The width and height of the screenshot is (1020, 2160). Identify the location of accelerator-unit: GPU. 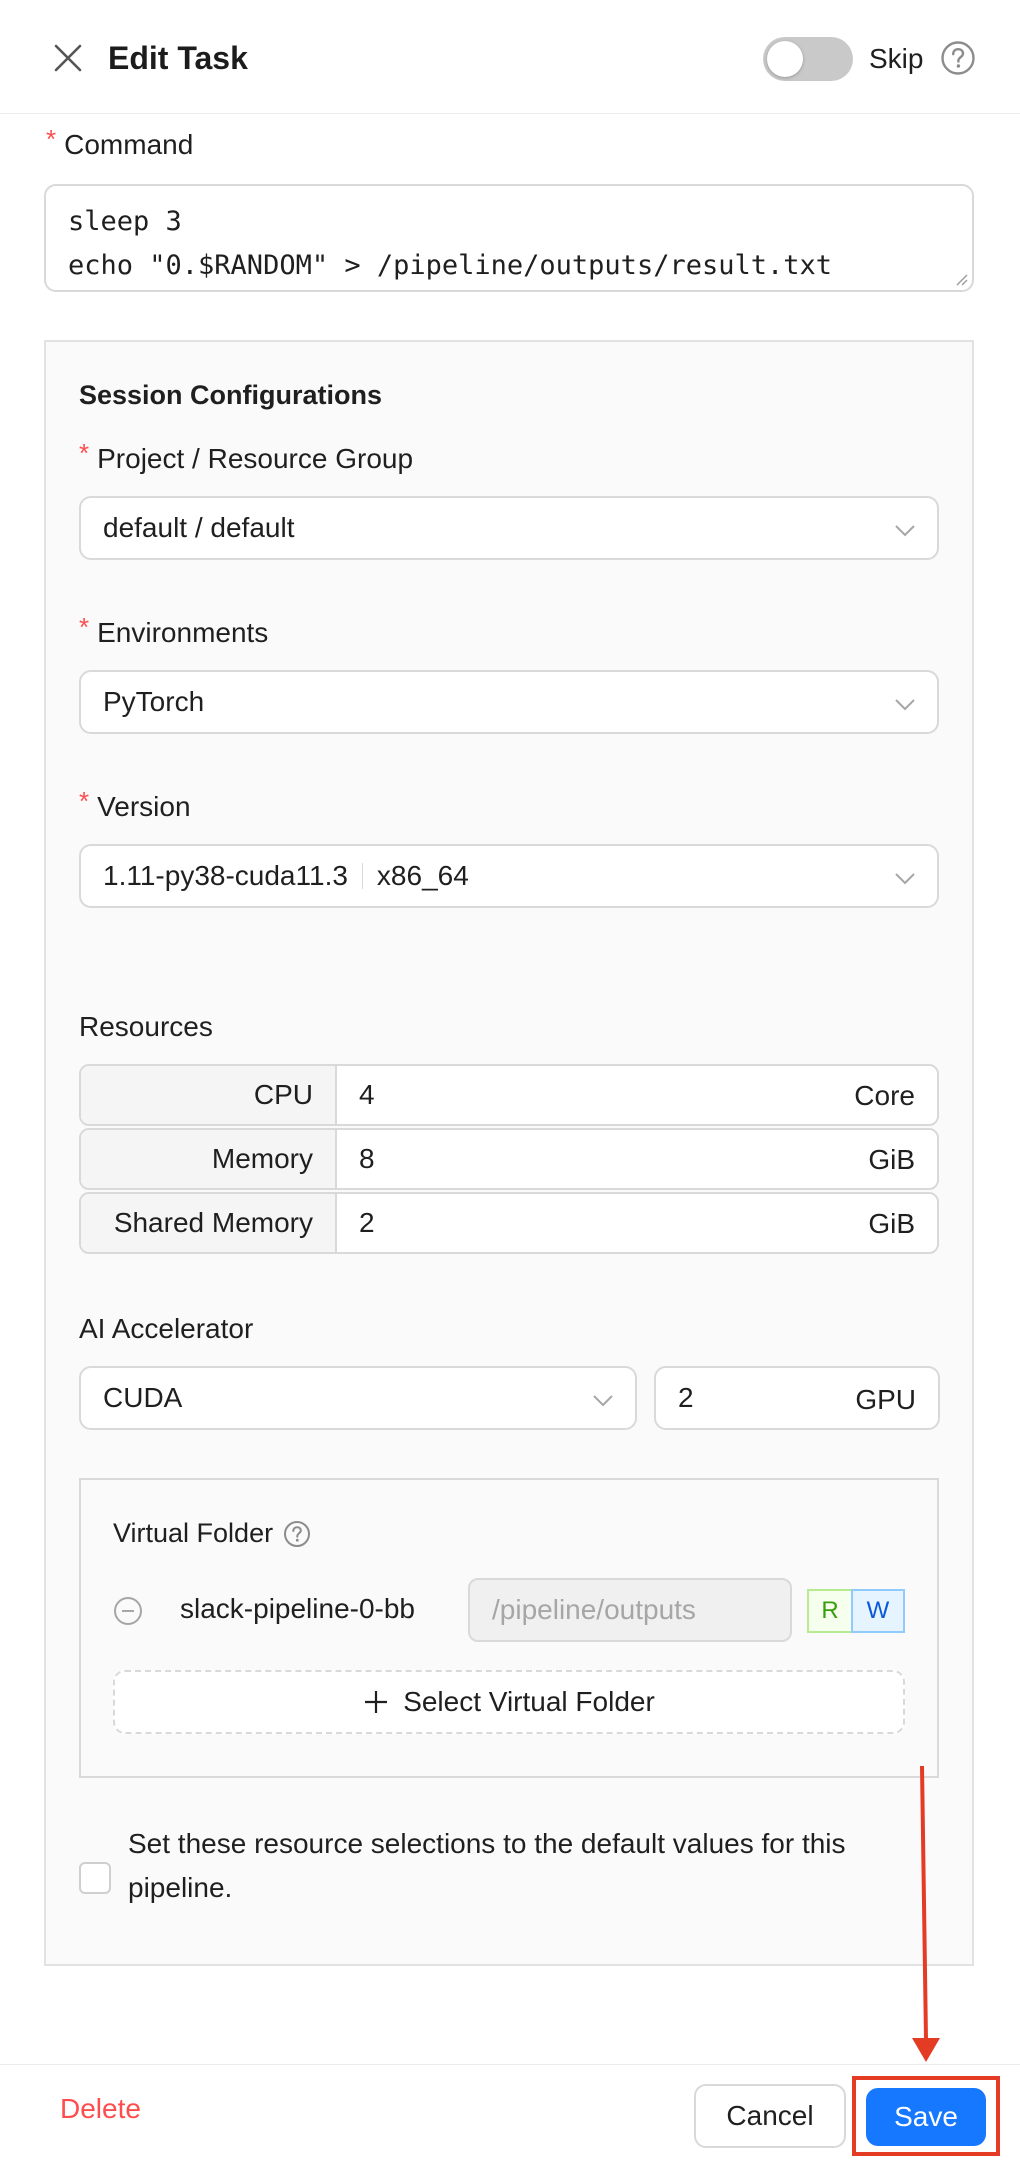
(885, 1399).